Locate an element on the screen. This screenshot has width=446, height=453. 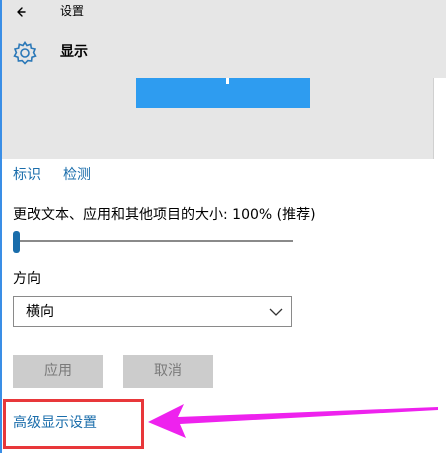
scale-slider-thumb is located at coordinates (16, 242).